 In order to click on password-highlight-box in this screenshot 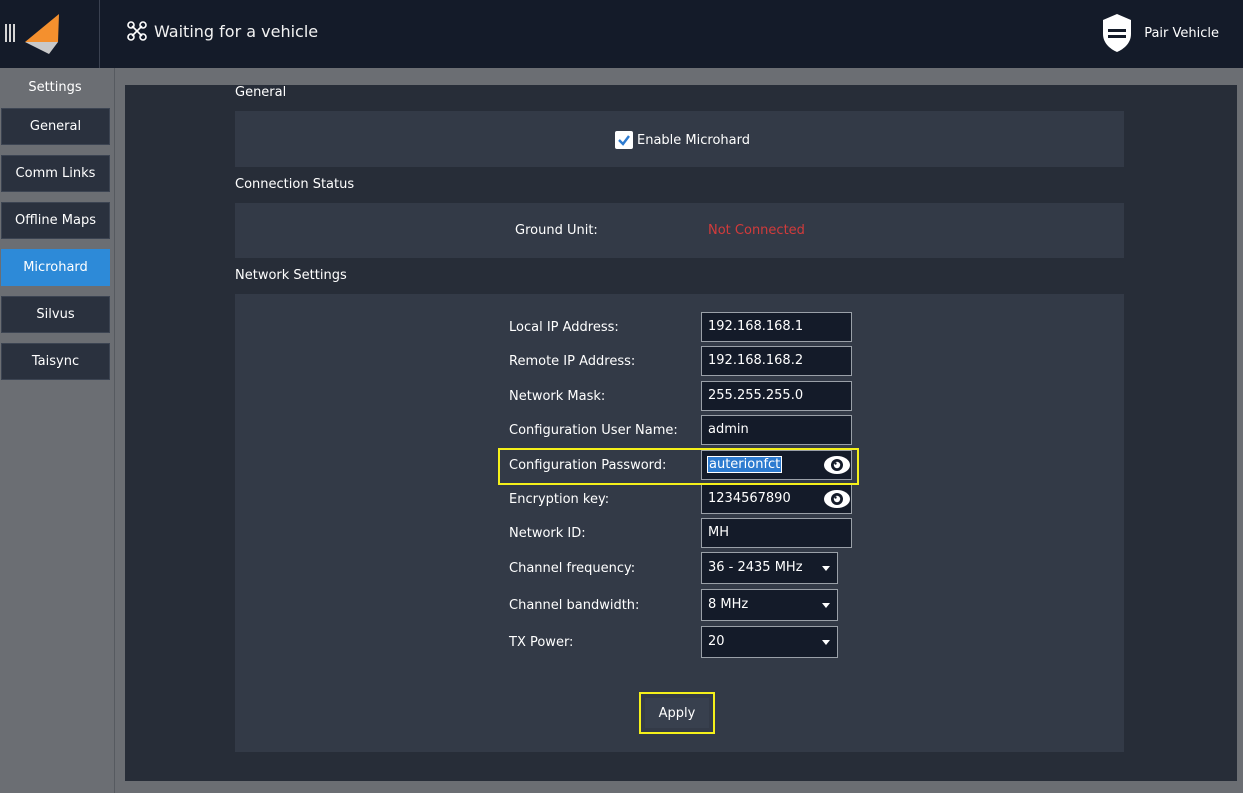, I will do `click(678, 466)`.